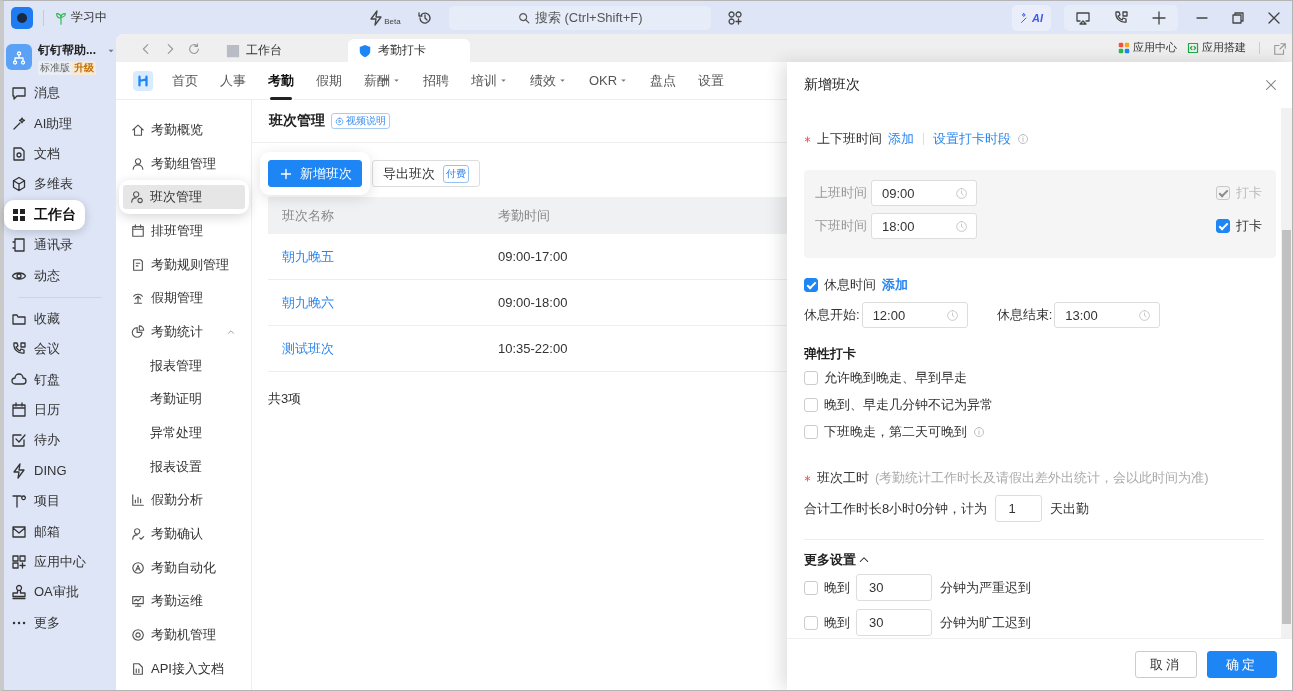 The image size is (1293, 691). Describe the element at coordinates (409, 50) in the screenshot. I see `browser-tab: 考勤打卡` at that location.